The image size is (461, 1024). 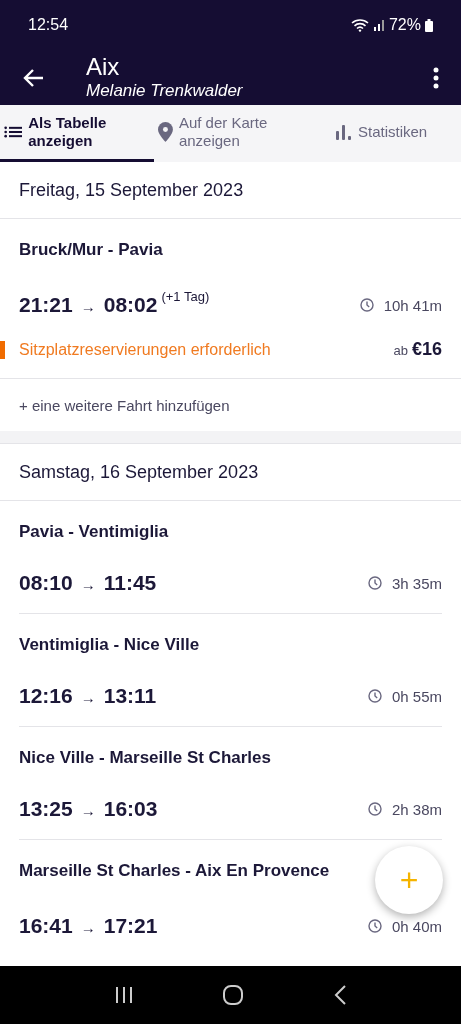 What do you see at coordinates (145, 758) in the screenshot?
I see `route-name: Nice Ville - Marseille St Charles` at bounding box center [145, 758].